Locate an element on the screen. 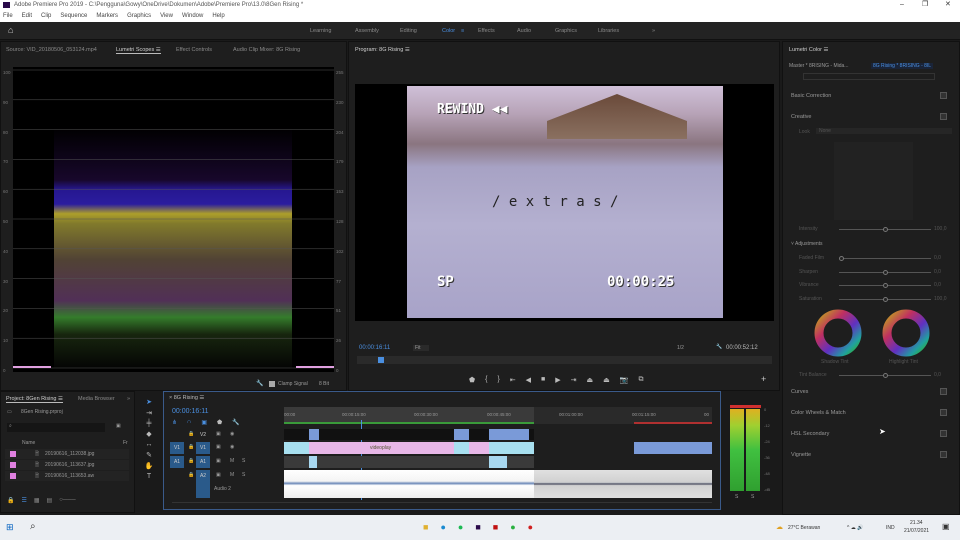  mark-out-icon: } is located at coordinates (498, 380).